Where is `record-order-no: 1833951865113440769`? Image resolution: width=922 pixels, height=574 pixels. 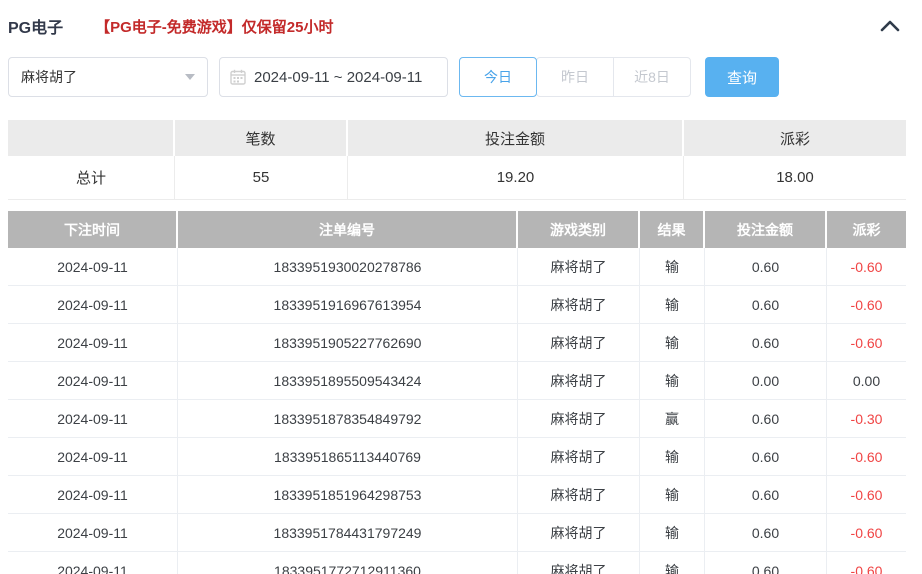 record-order-no: 1833951865113440769 is located at coordinates (348, 456).